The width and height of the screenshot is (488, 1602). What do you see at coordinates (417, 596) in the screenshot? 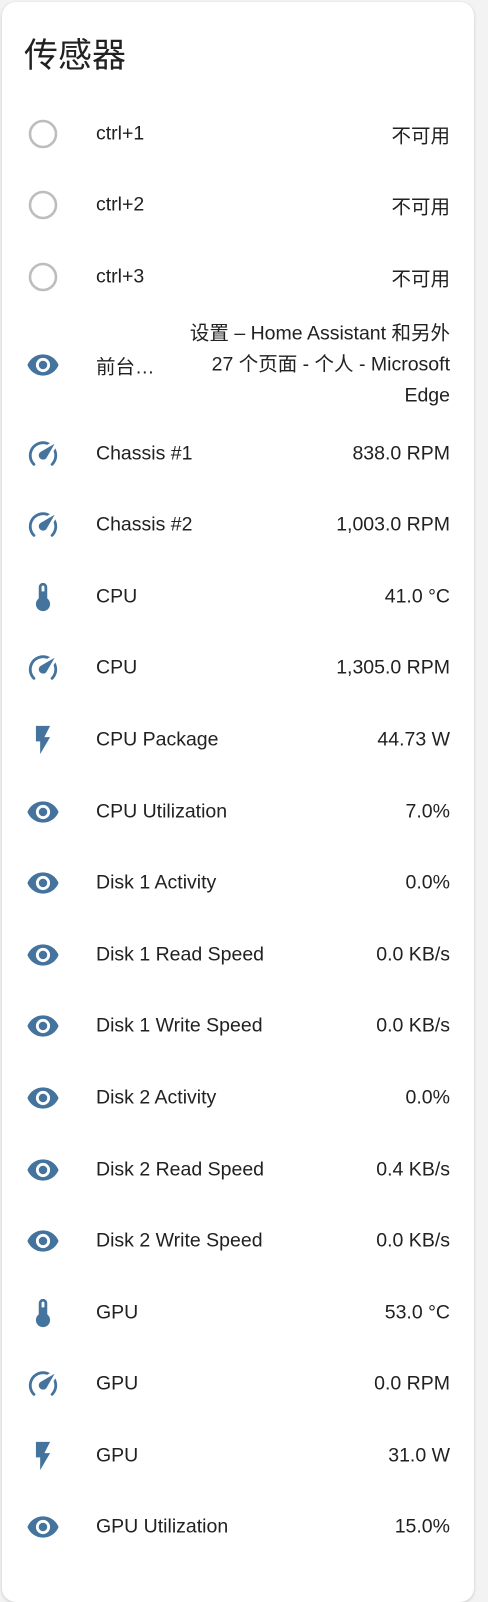
I see `entity-state: 41.0 °C` at bounding box center [417, 596].